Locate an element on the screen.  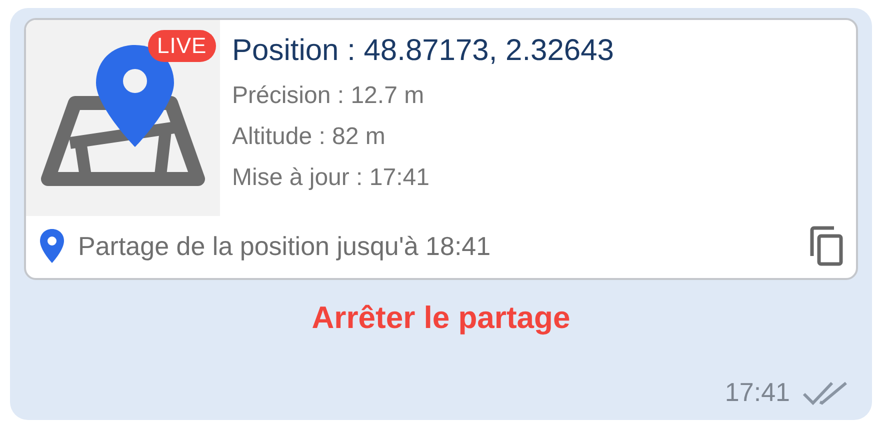
detail-text: Précision : 12.7 m is located at coordinates (329, 96).